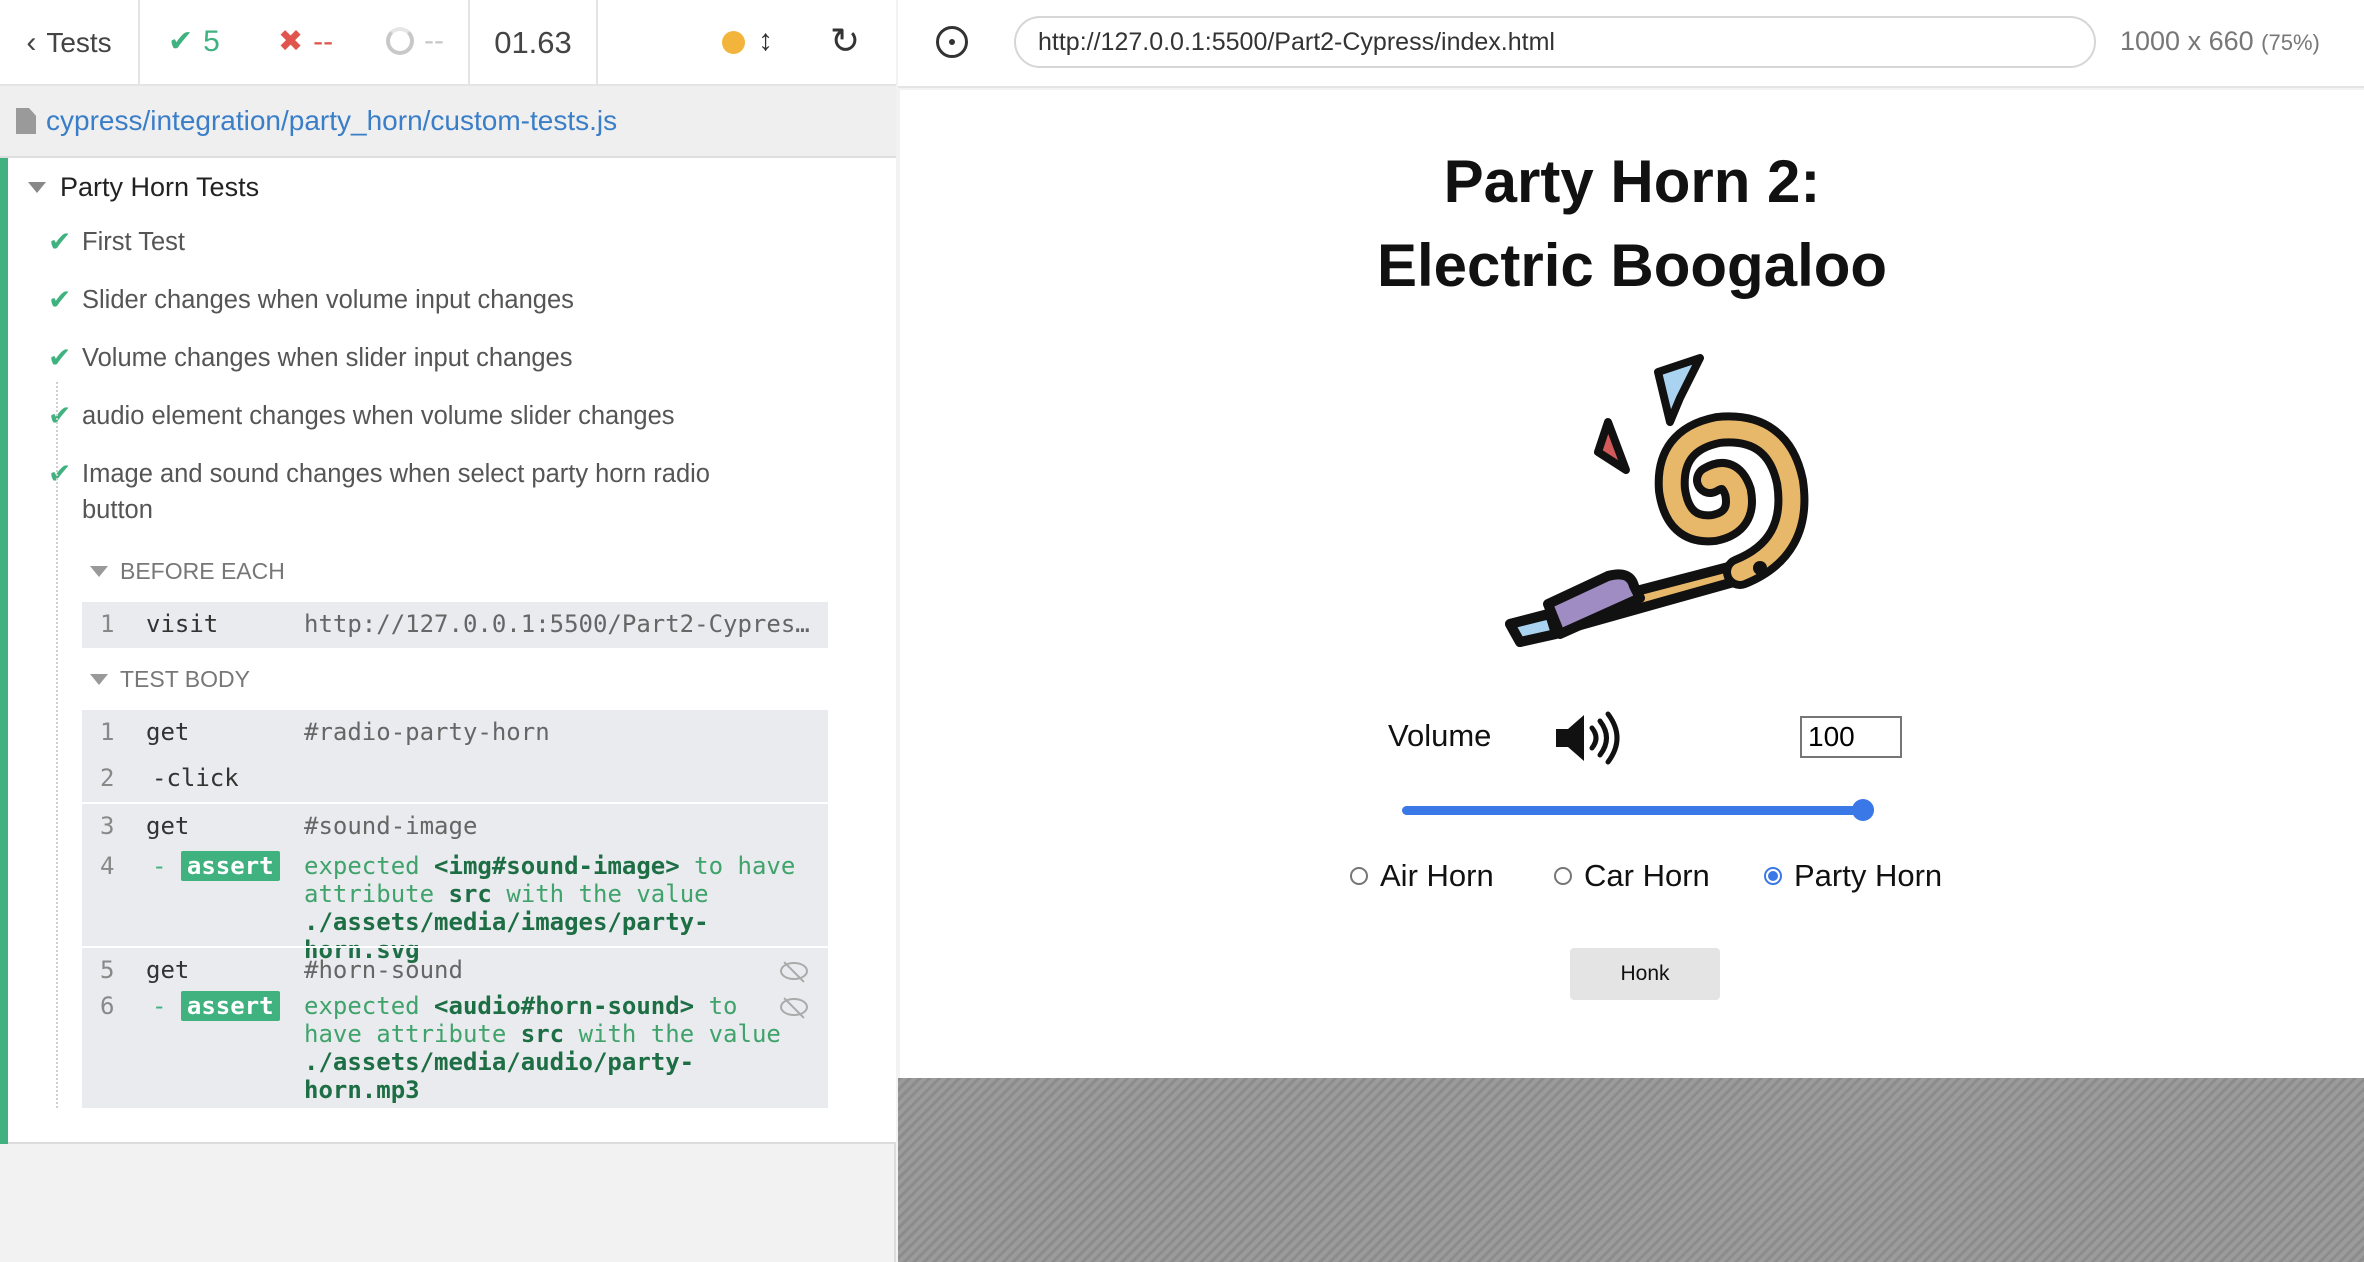 Image resolution: width=2364 pixels, height=1262 pixels. I want to click on reporter-header: ‹ Tests ✔ 5 ✖ -- -- 01.63 ↕ ↻, so click(448, 43).